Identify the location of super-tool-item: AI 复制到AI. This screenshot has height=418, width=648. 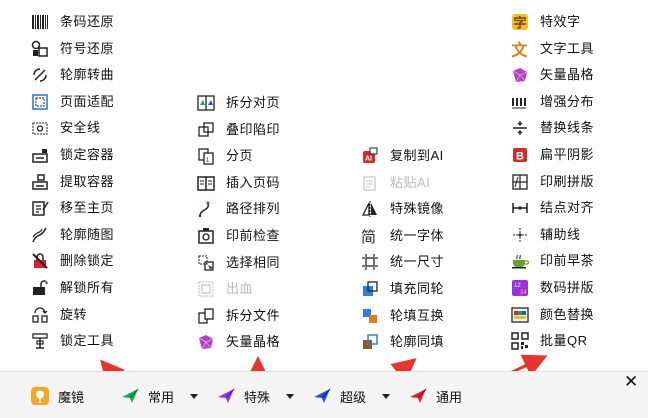
(402, 156).